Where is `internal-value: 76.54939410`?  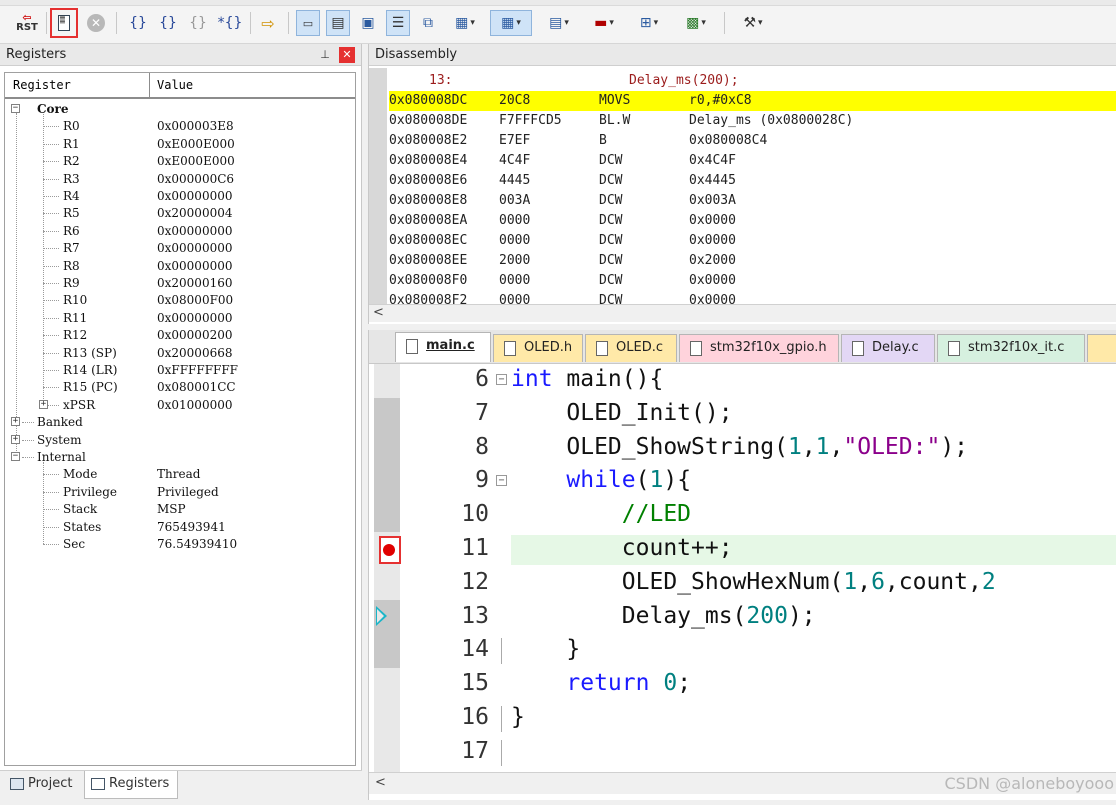 internal-value: 76.54939410 is located at coordinates (197, 544).